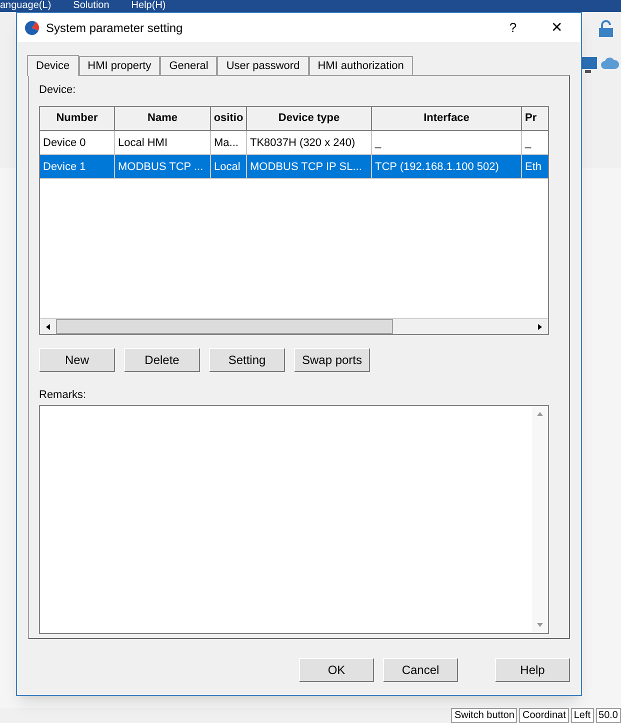  I want to click on dialog-button: Cancel, so click(420, 670).